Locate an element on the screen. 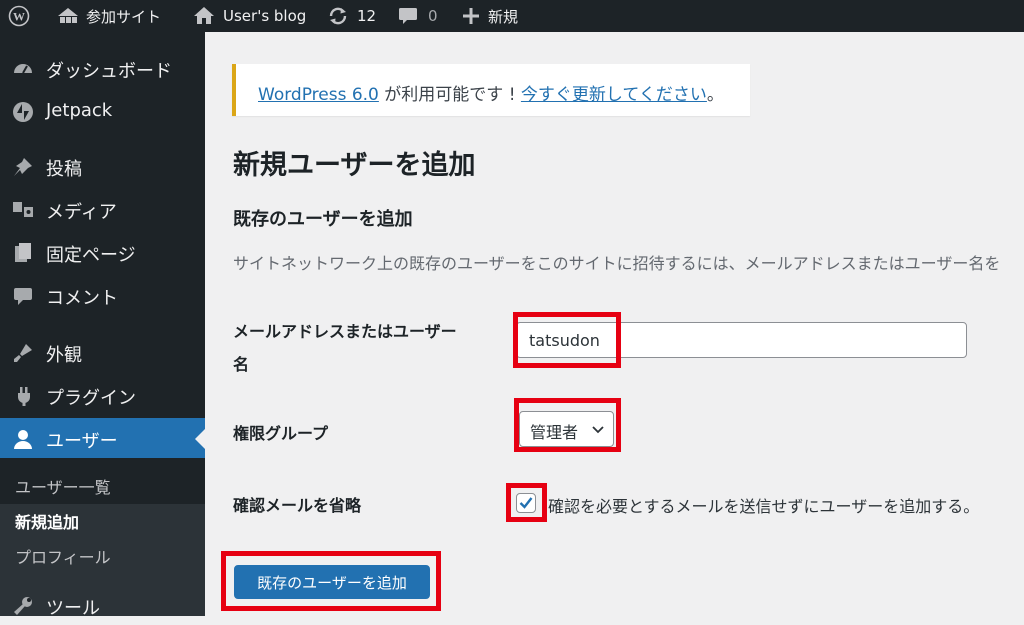 The image size is (1024, 625). updates-icon is located at coordinates (338, 16).